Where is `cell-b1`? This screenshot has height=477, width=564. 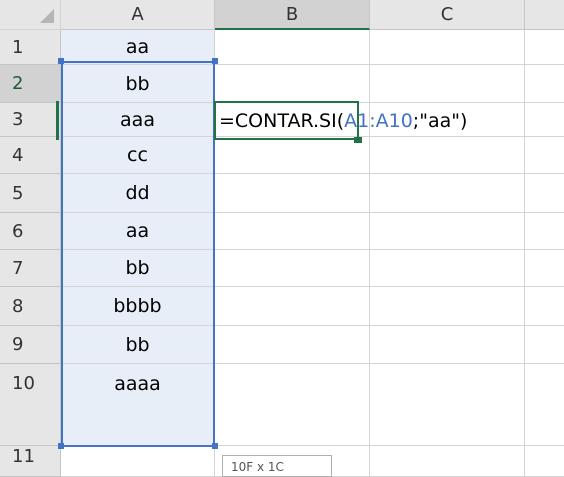
cell-b1 is located at coordinates (292, 47).